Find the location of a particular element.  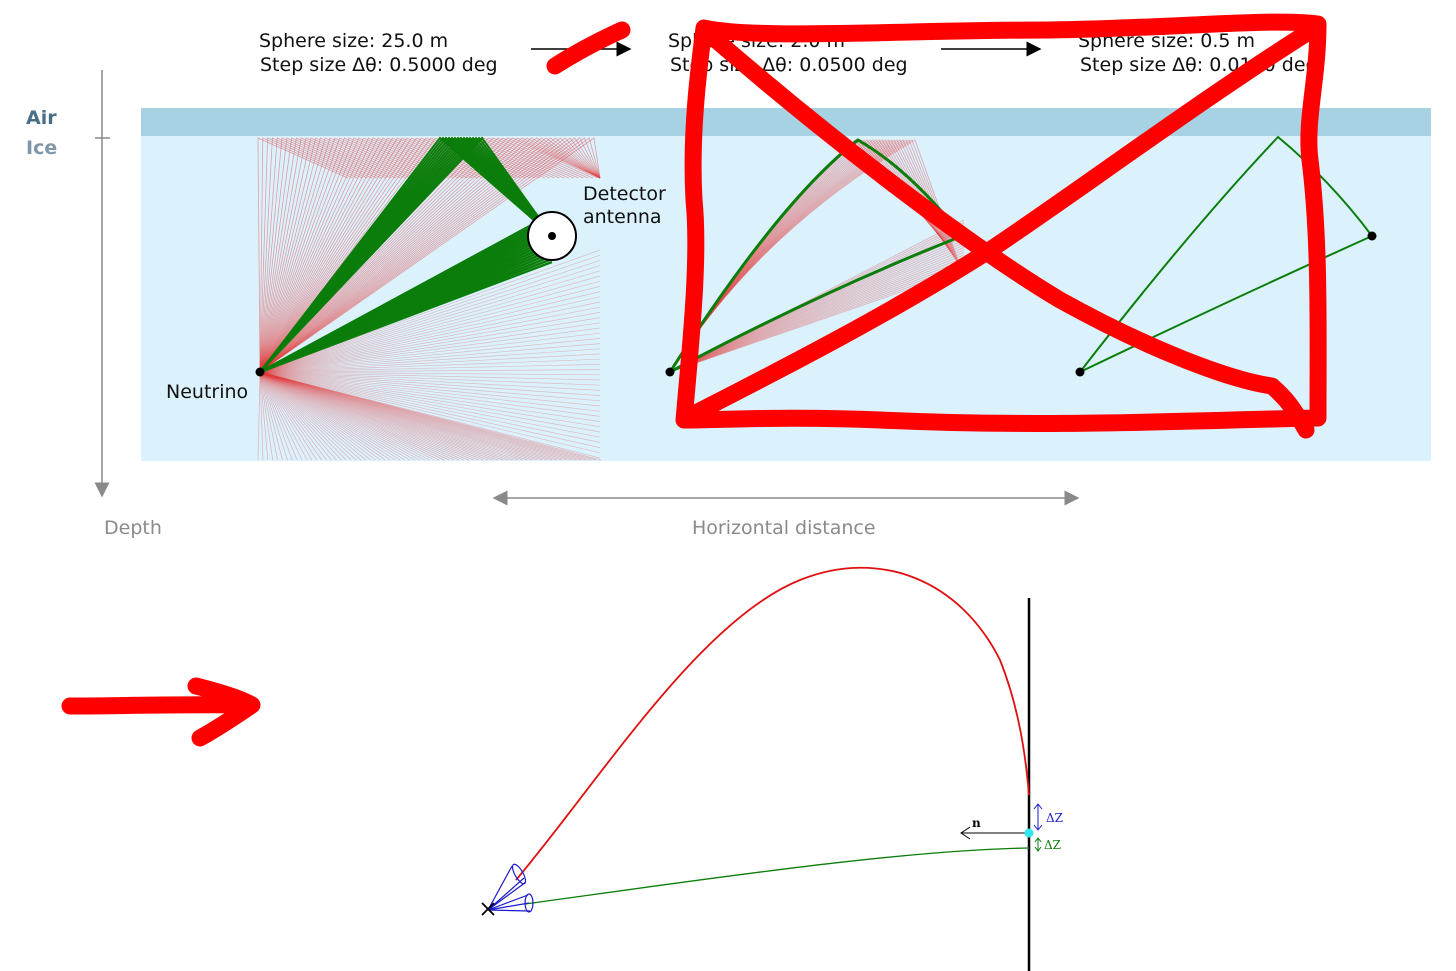

arrow-right-icon is located at coordinates (161, 712).